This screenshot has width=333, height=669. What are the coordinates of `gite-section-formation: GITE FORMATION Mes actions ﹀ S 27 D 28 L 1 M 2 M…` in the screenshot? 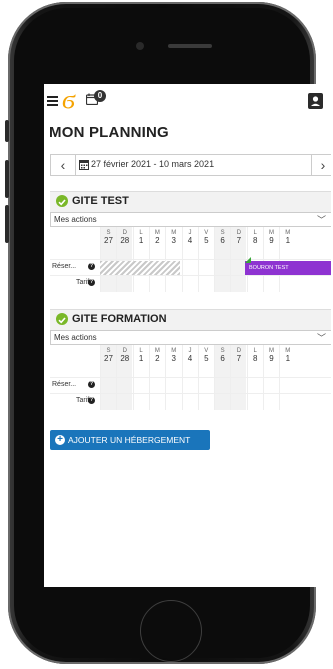 It's located at (190, 359).